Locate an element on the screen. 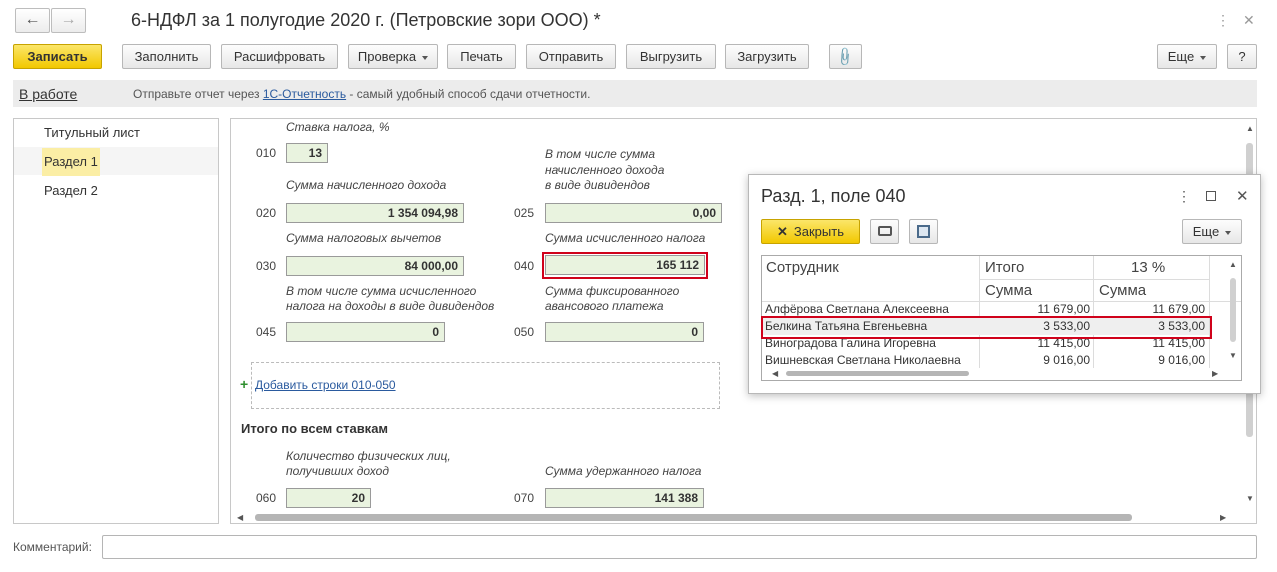 The image size is (1277, 572). label-025-1: В том числе сумма is located at coordinates (600, 154).